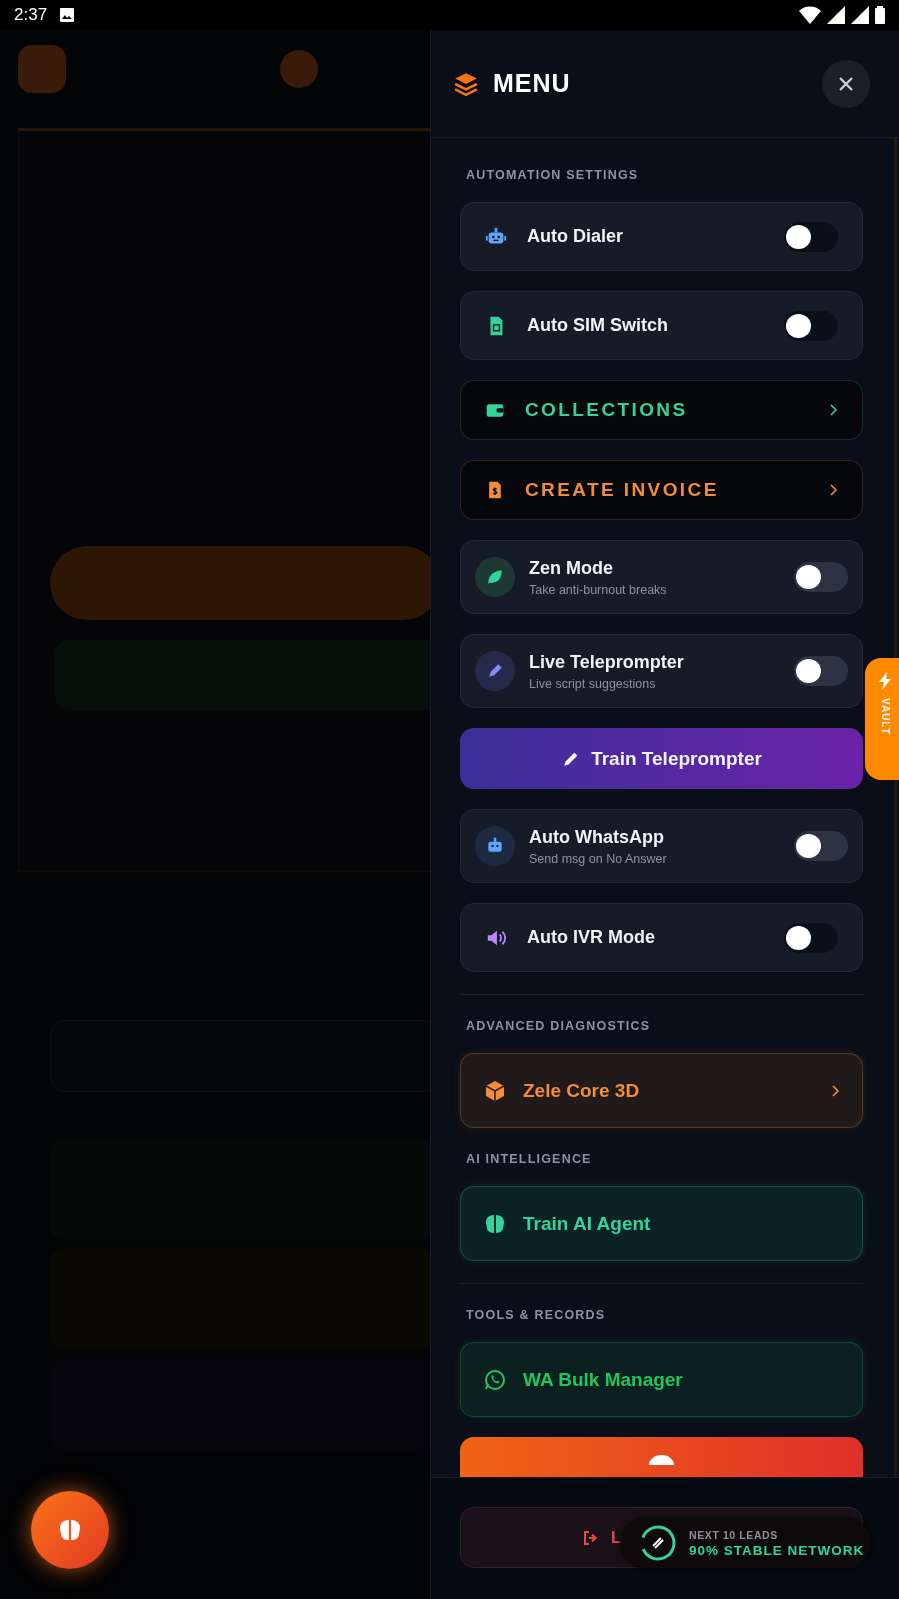 This screenshot has height=1599, width=899. What do you see at coordinates (575, 236) in the screenshot?
I see `setting-label: Auto Dialer` at bounding box center [575, 236].